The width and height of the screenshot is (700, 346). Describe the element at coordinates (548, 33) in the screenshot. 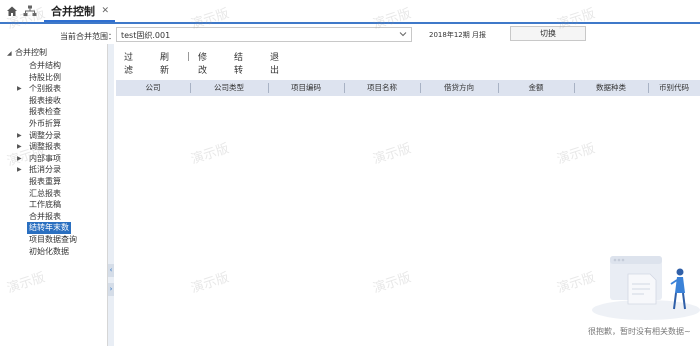

I see `switch-button: 切换` at that location.